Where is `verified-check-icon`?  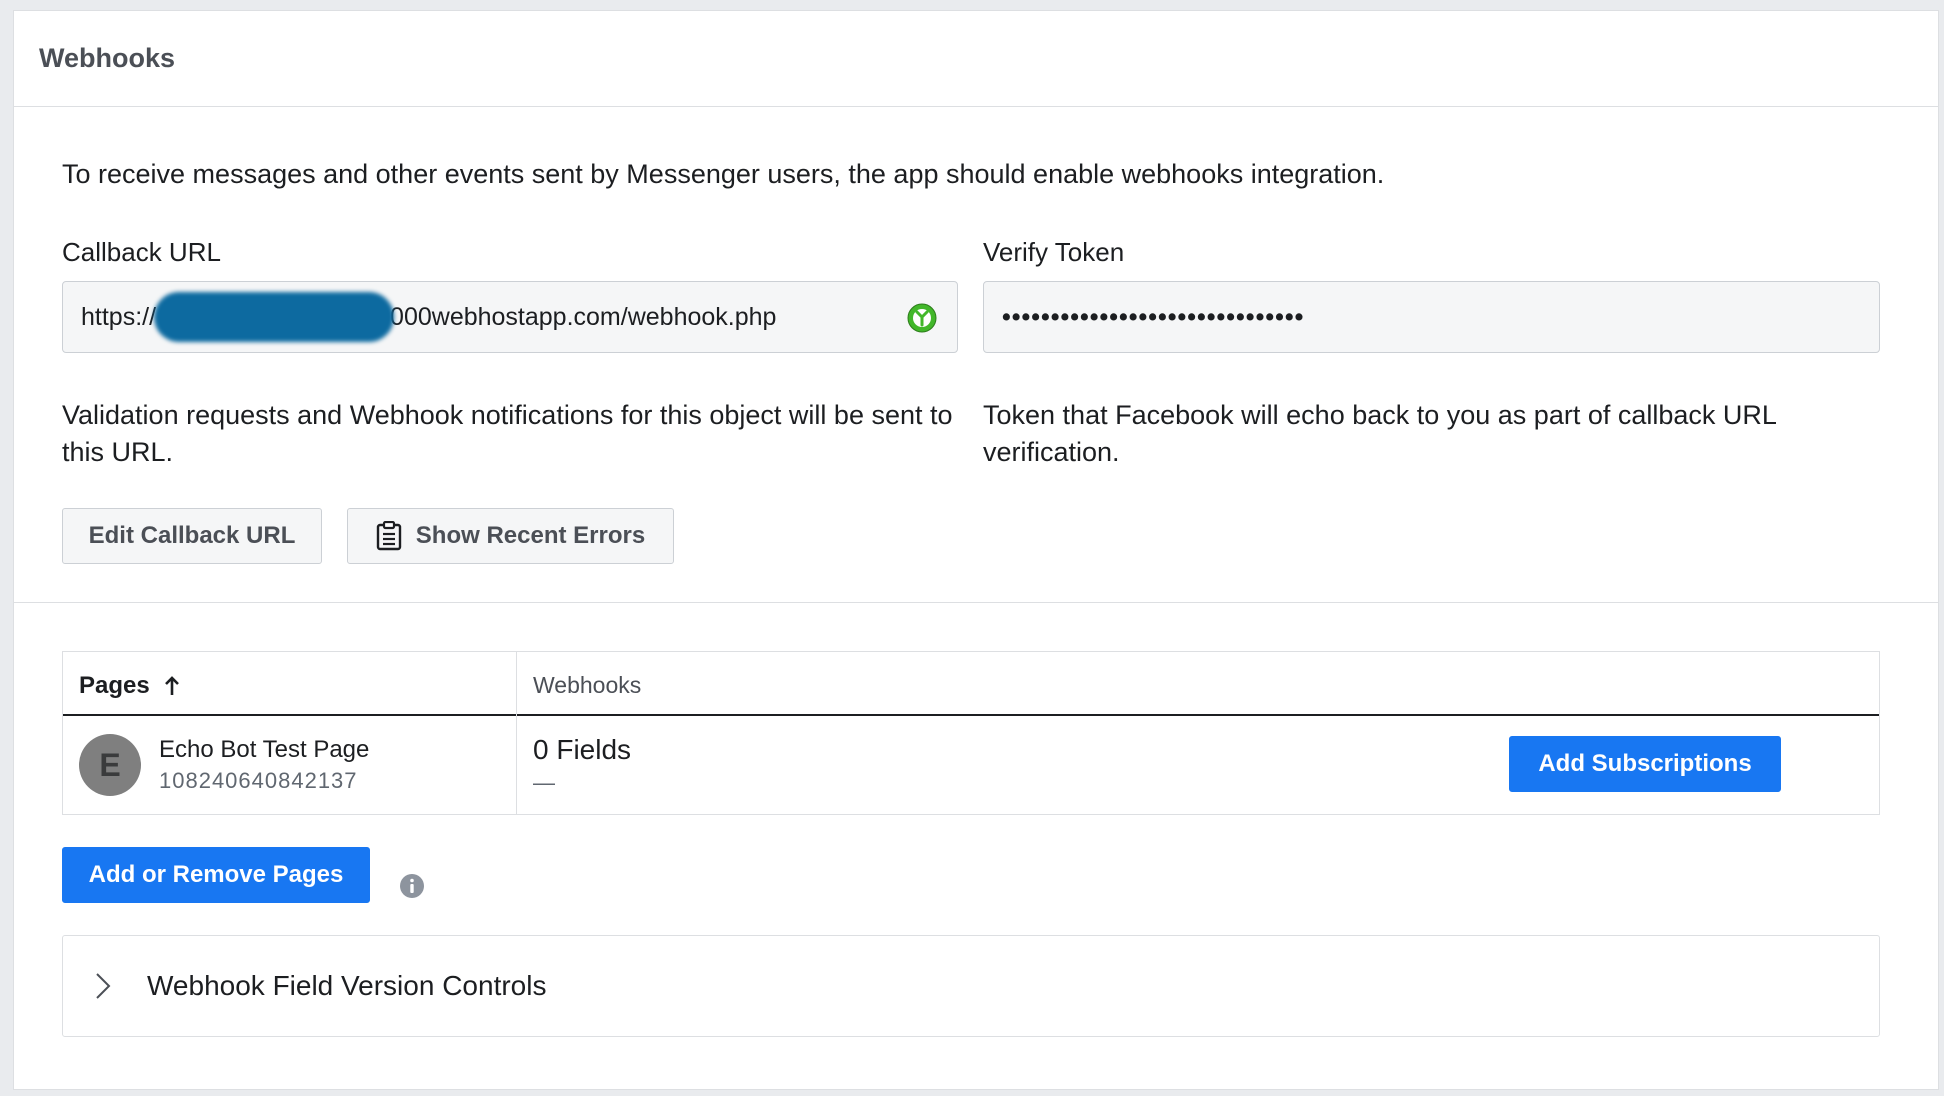
verified-check-icon is located at coordinates (922, 318).